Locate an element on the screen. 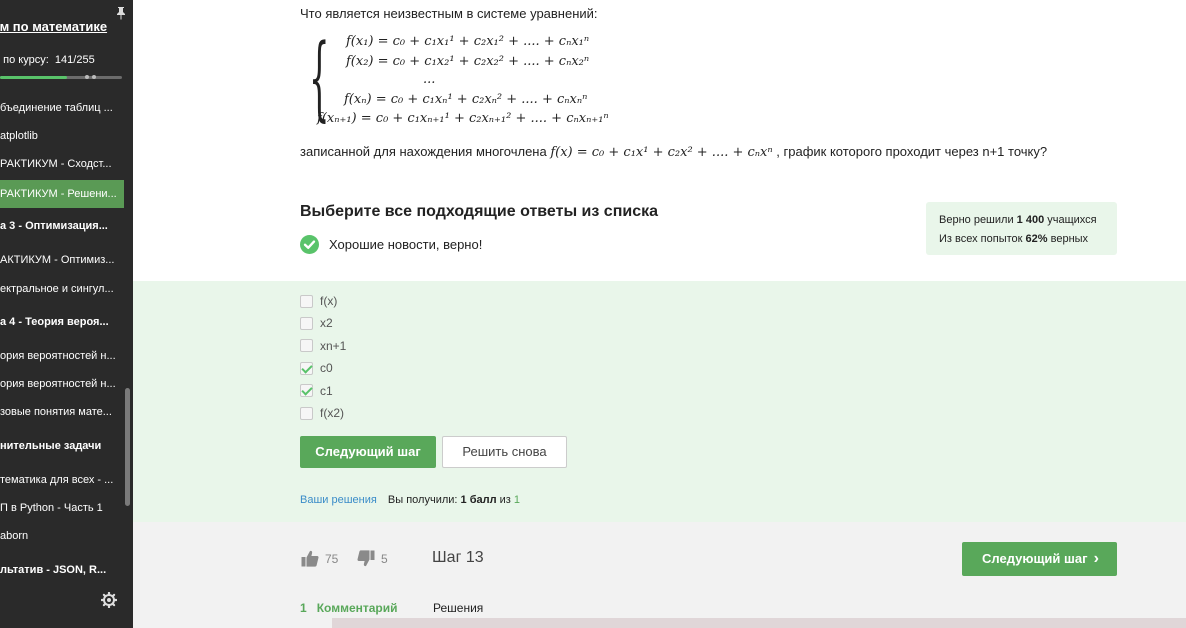  answer-option: f(x) is located at coordinates (318, 301).